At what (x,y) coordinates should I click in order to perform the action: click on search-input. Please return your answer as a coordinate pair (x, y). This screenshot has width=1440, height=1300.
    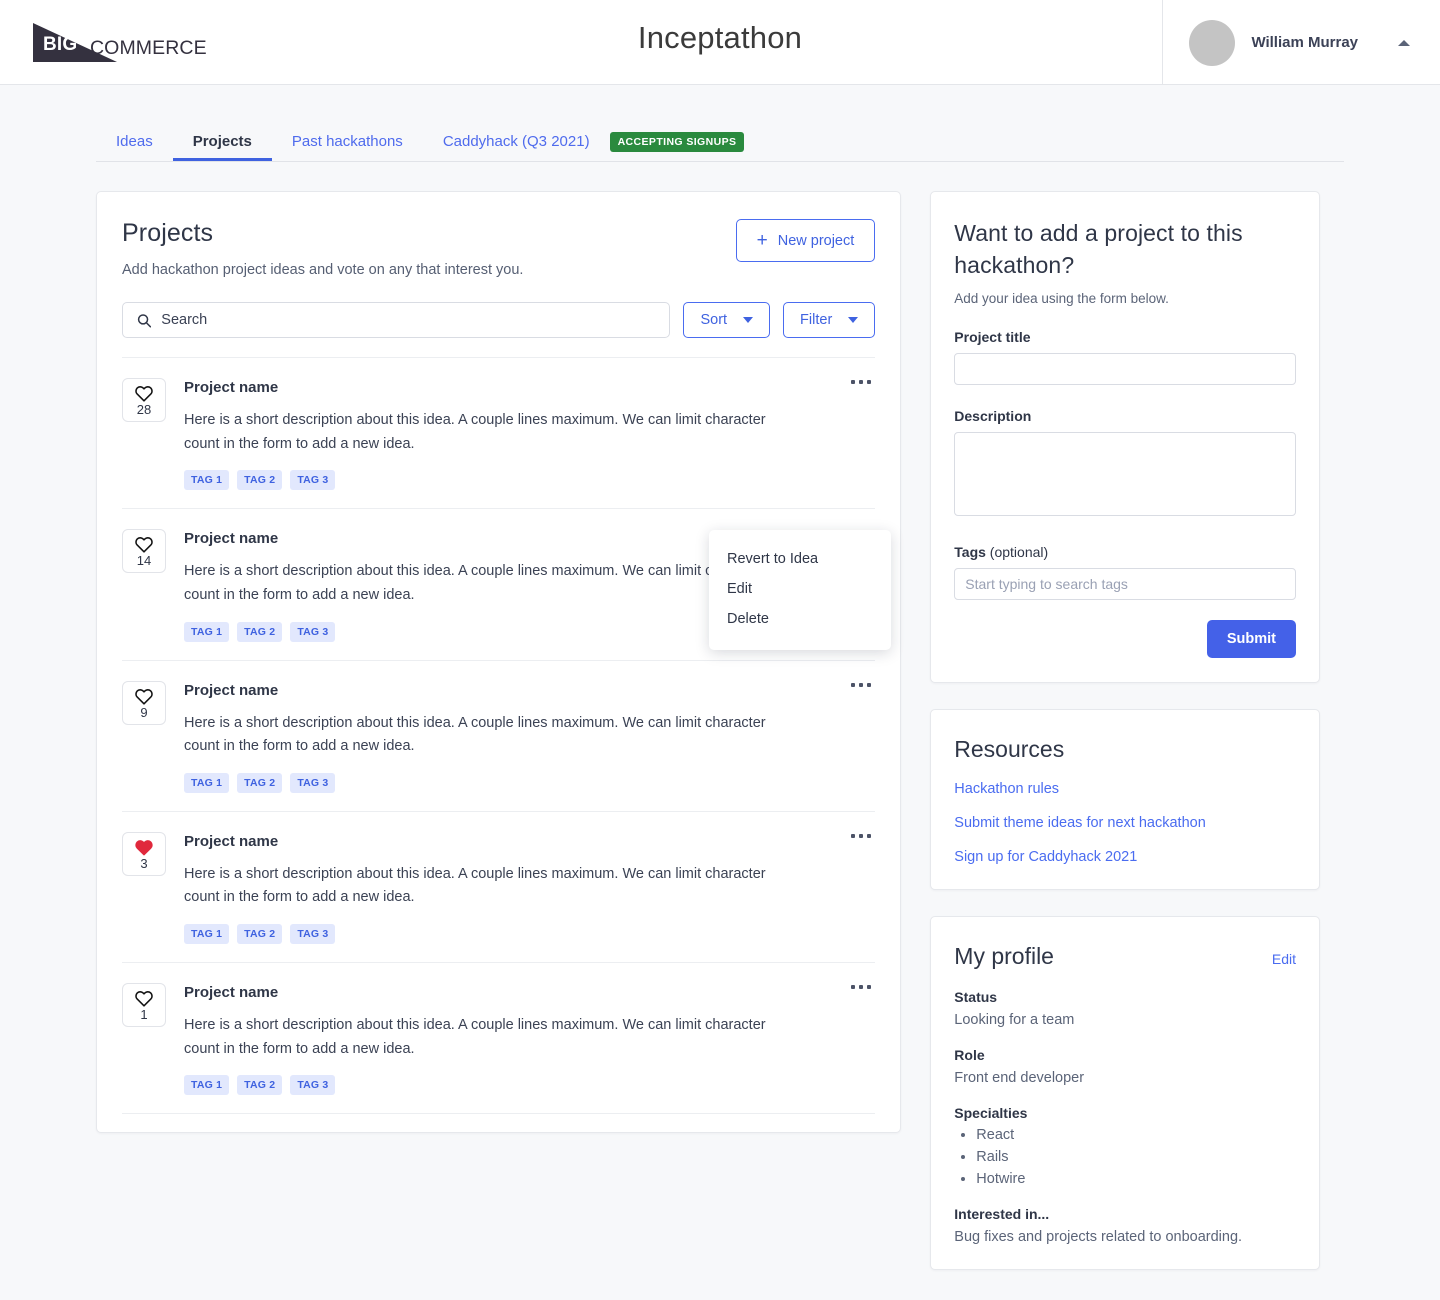
    Looking at the image, I should click on (408, 320).